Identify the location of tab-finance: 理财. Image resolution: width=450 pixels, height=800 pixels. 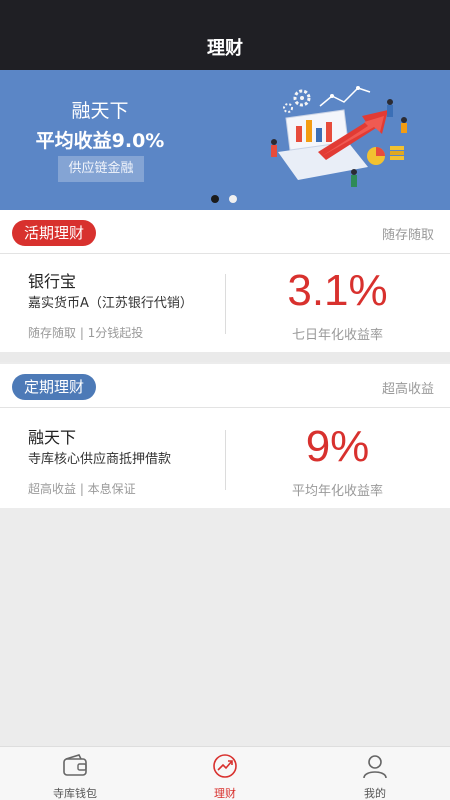
(225, 773).